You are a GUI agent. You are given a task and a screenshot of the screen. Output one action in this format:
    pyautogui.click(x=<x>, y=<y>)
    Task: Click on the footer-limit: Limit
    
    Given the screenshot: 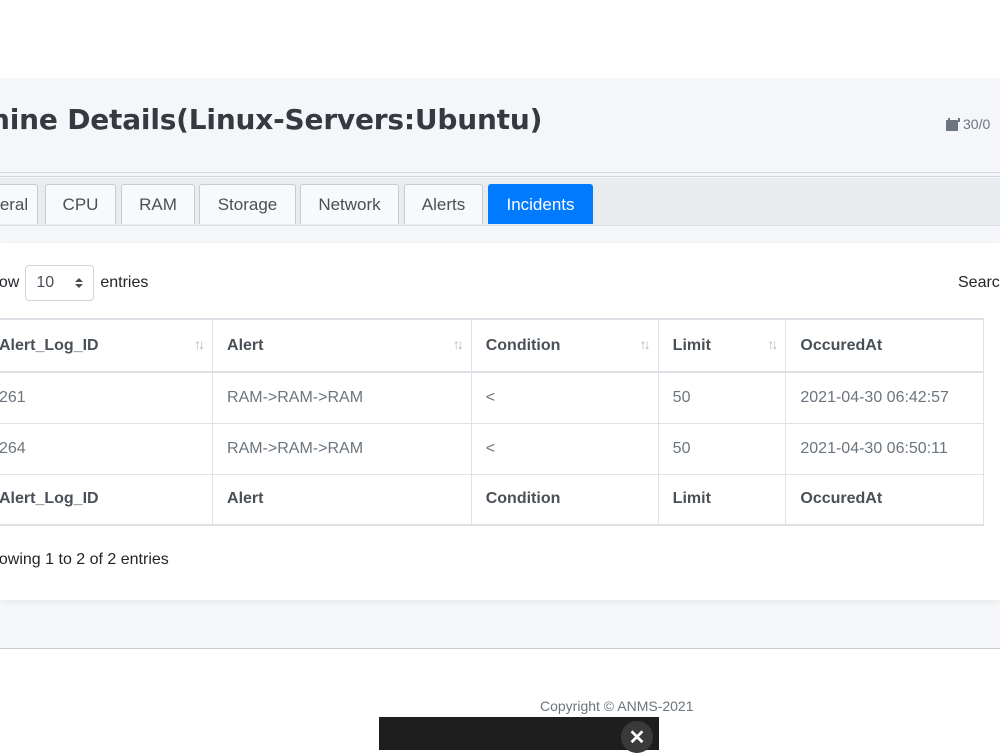 What is the action you would take?
    pyautogui.click(x=722, y=499)
    